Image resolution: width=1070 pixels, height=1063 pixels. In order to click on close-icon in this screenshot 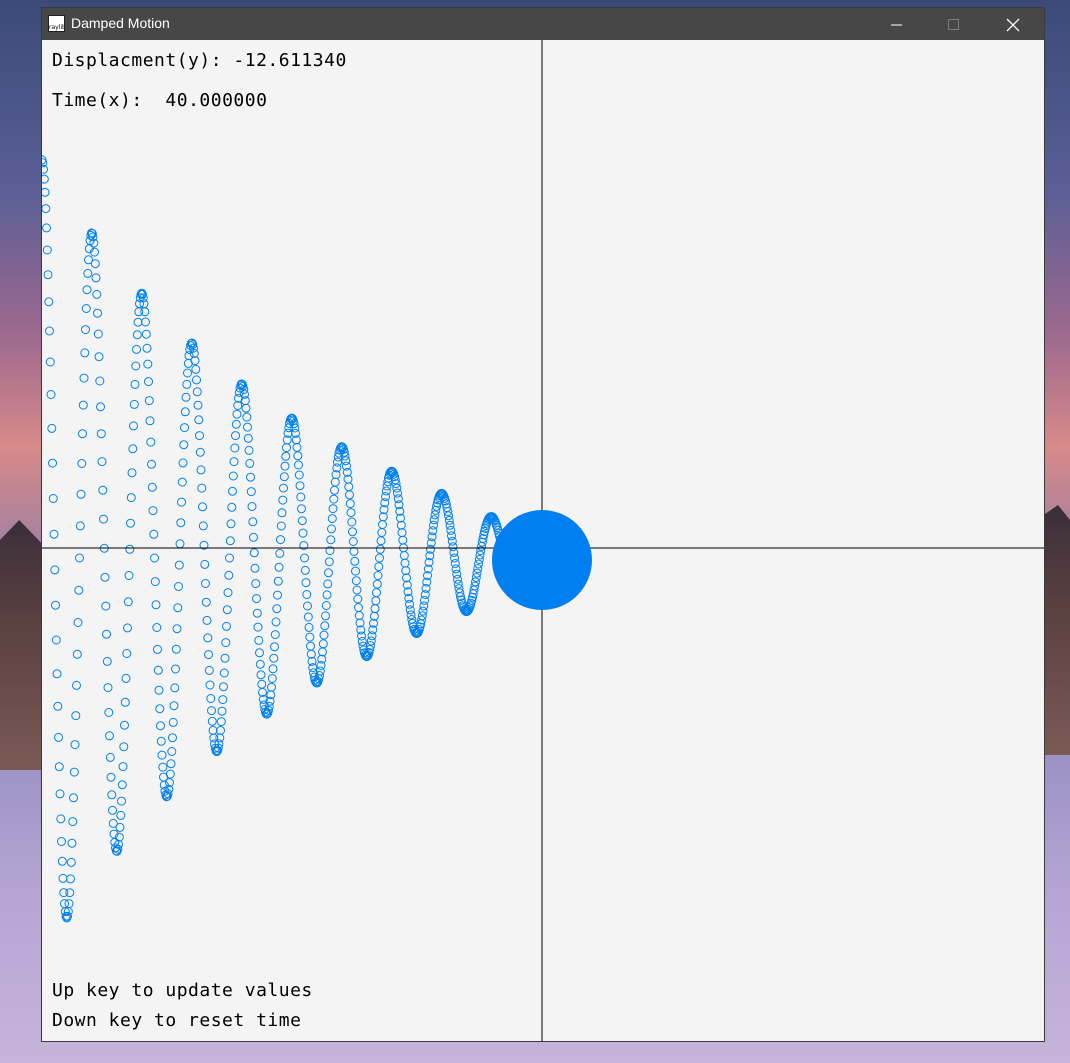, I will do `click(1013, 24)`.